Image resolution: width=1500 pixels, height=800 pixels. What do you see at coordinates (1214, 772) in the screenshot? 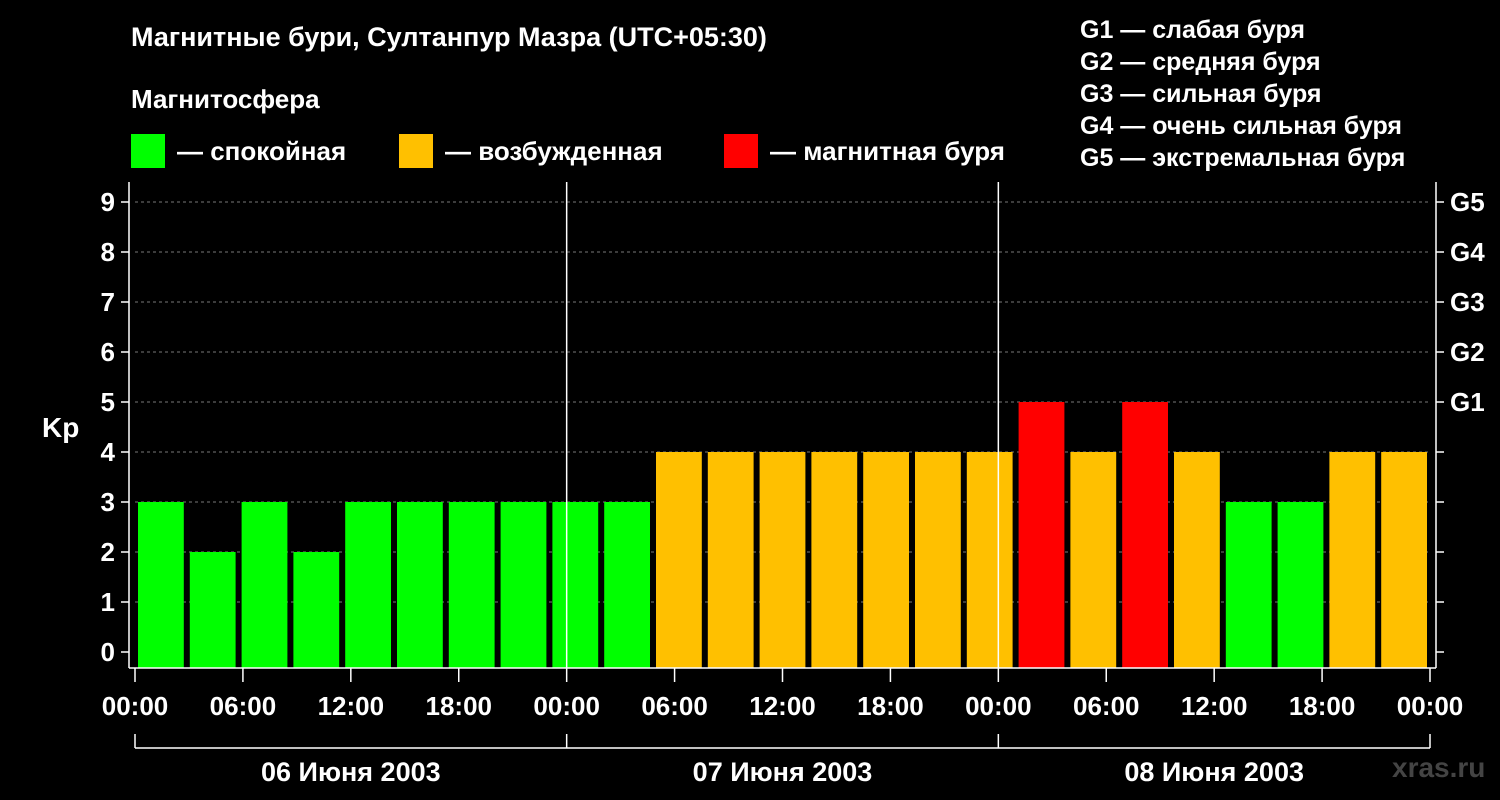
I see `day-label: 08 Июня 2003` at bounding box center [1214, 772].